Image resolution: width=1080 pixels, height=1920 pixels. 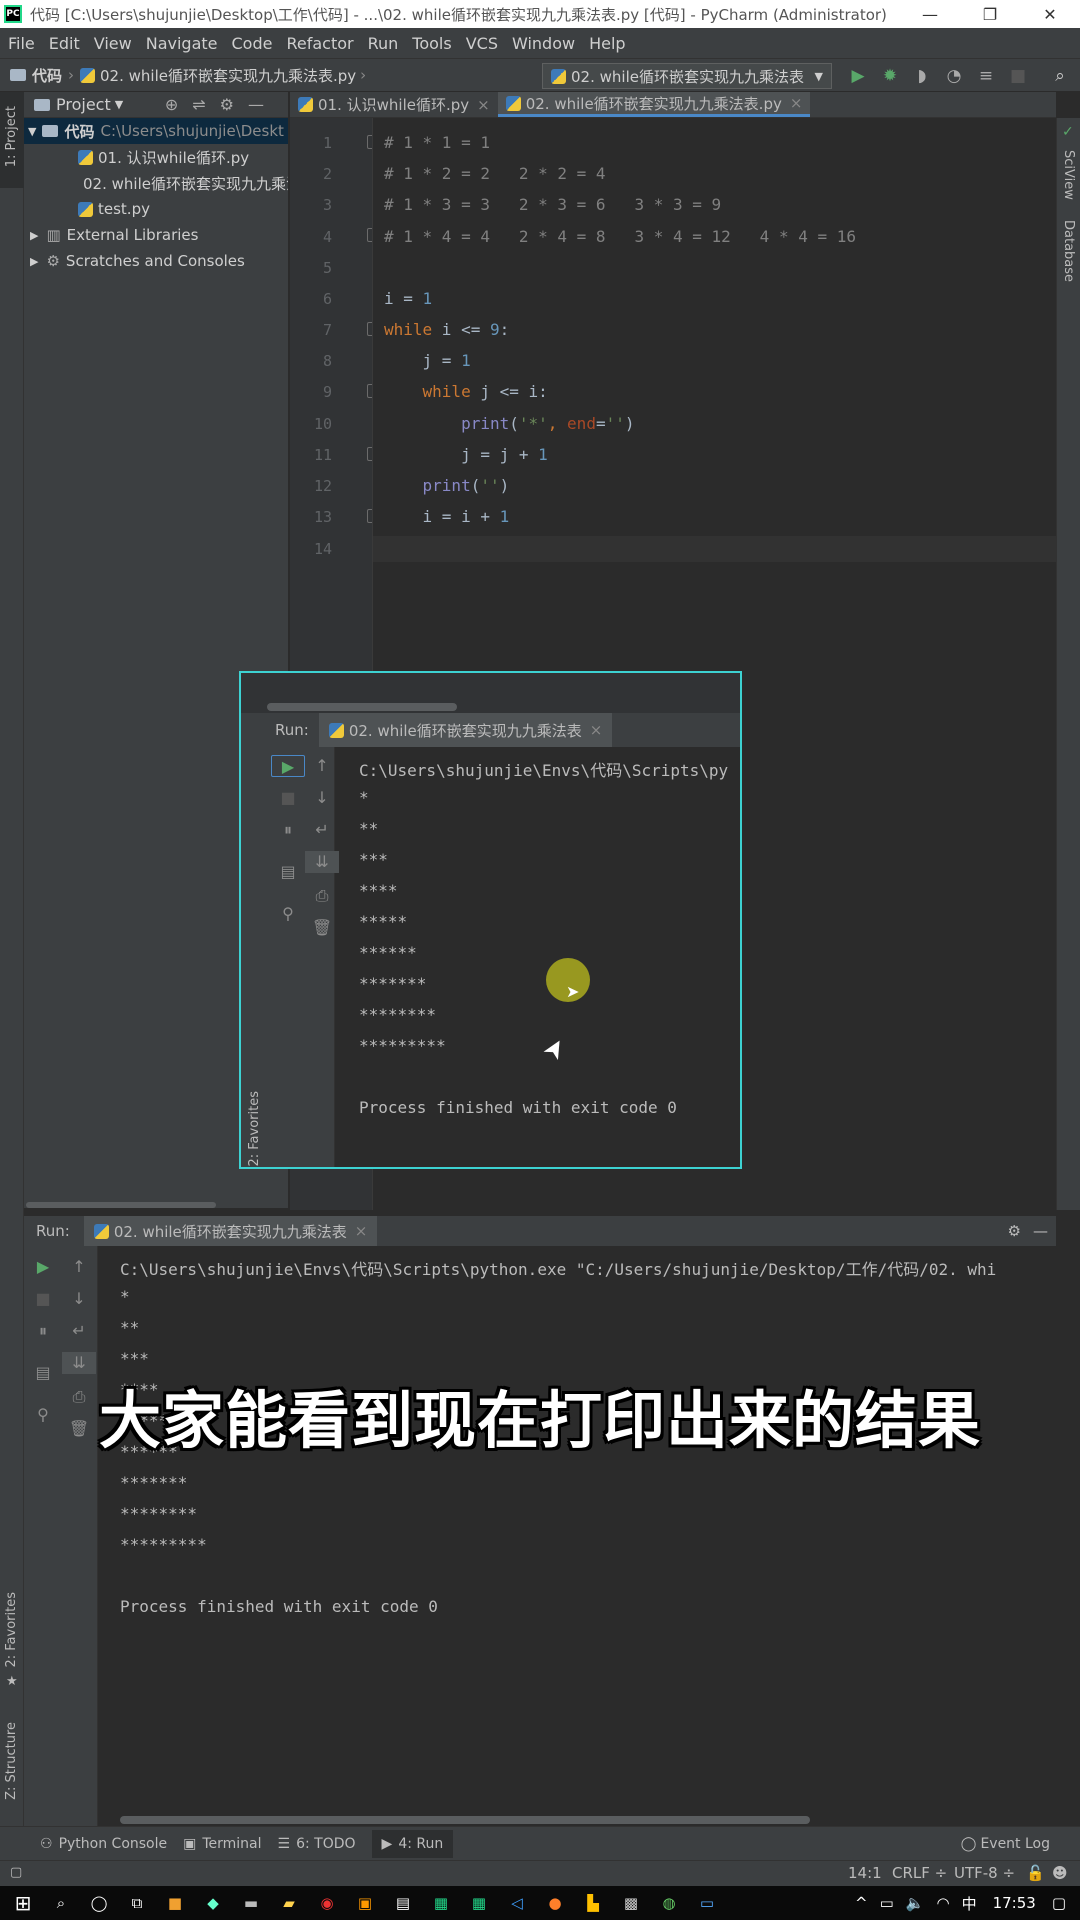 I want to click on app-icon: ●, so click(x=555, y=1903).